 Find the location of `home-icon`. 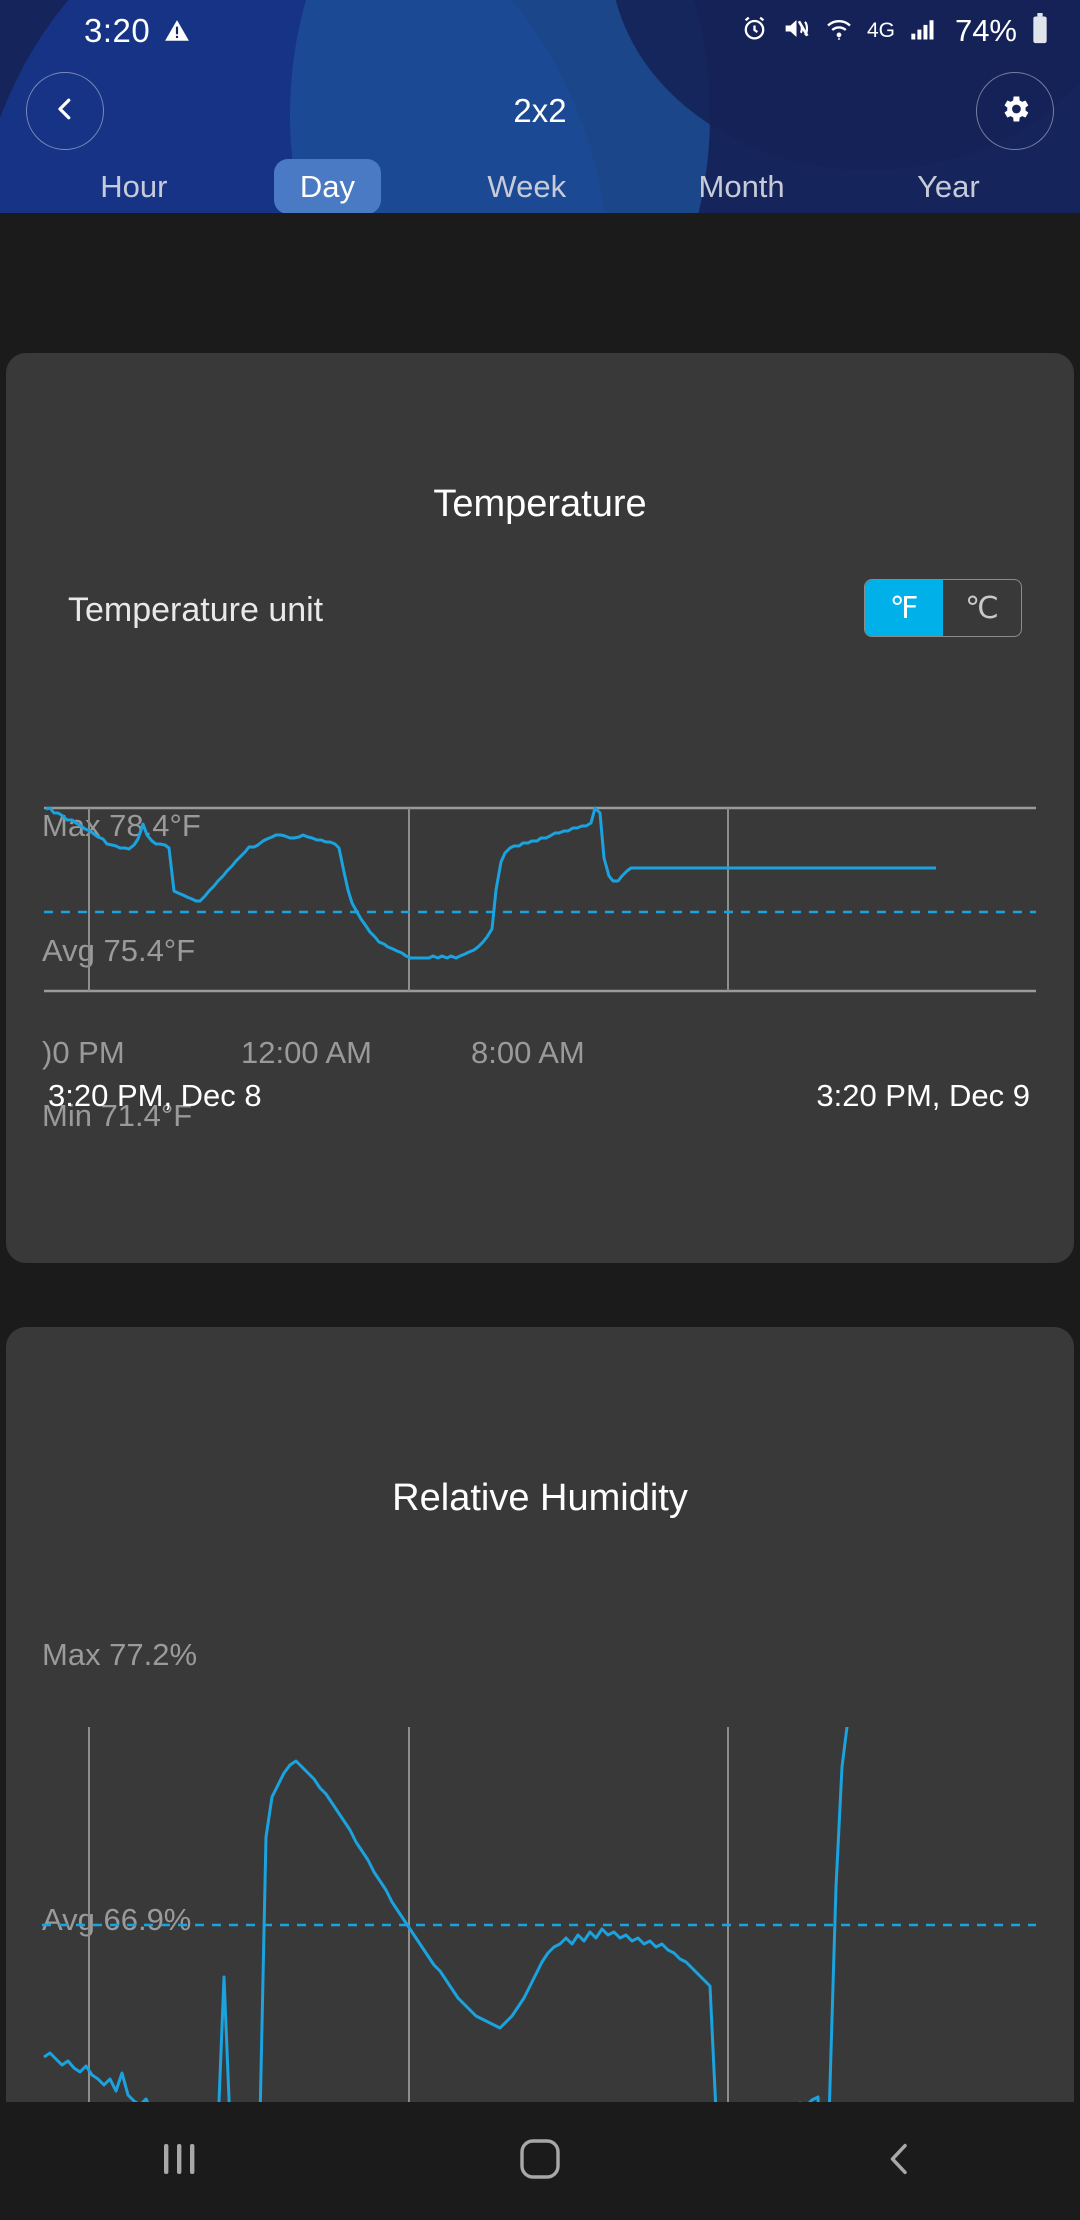

home-icon is located at coordinates (540, 2161).